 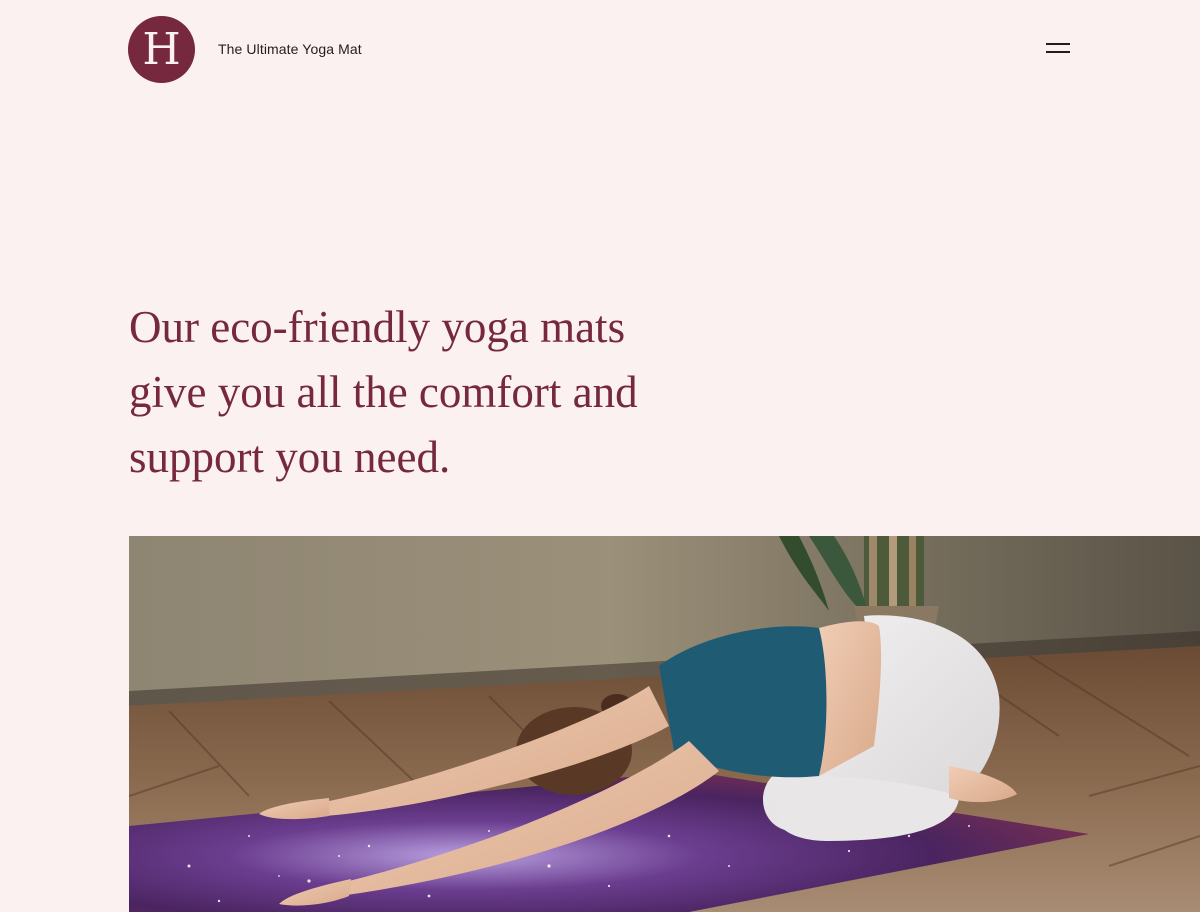 I want to click on logo: H, so click(x=161, y=49).